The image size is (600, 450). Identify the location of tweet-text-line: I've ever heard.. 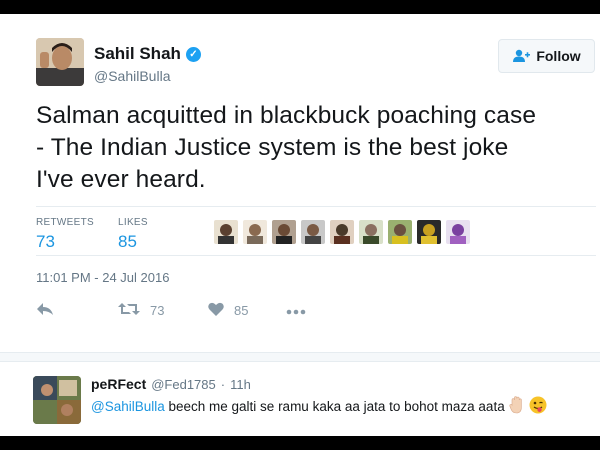
(121, 179).